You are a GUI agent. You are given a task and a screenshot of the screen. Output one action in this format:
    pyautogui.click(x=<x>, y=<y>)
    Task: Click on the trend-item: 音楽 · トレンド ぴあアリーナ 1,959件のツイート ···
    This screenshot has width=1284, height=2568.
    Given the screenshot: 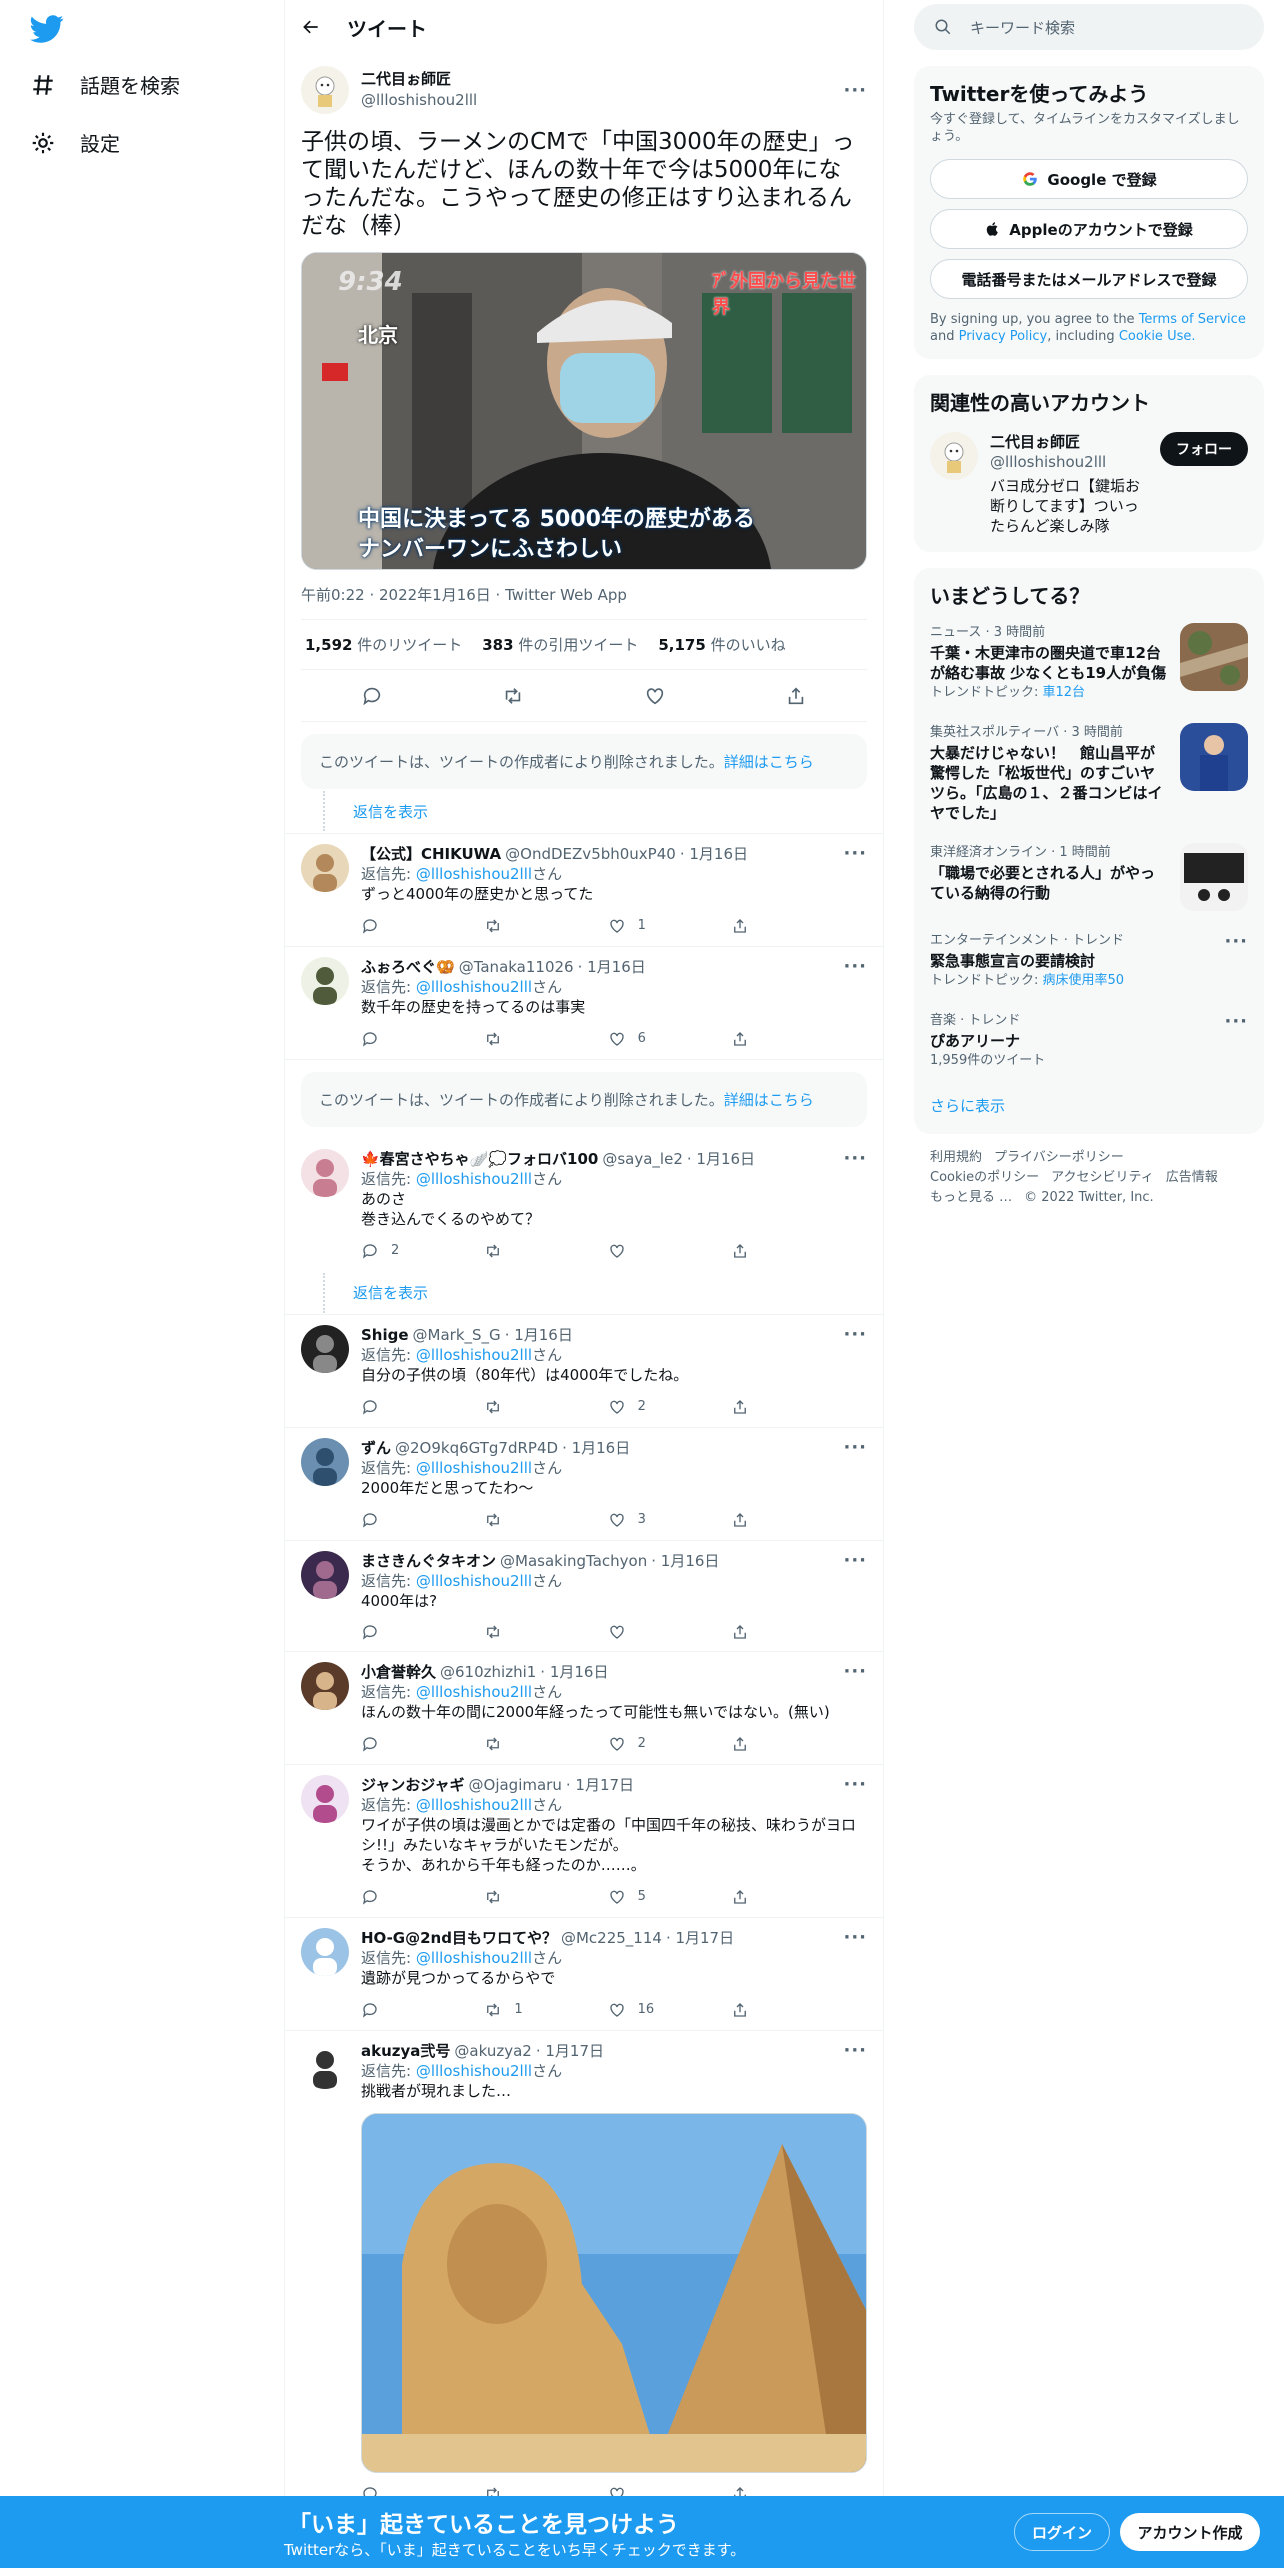 What is the action you would take?
    pyautogui.click(x=1089, y=1041)
    